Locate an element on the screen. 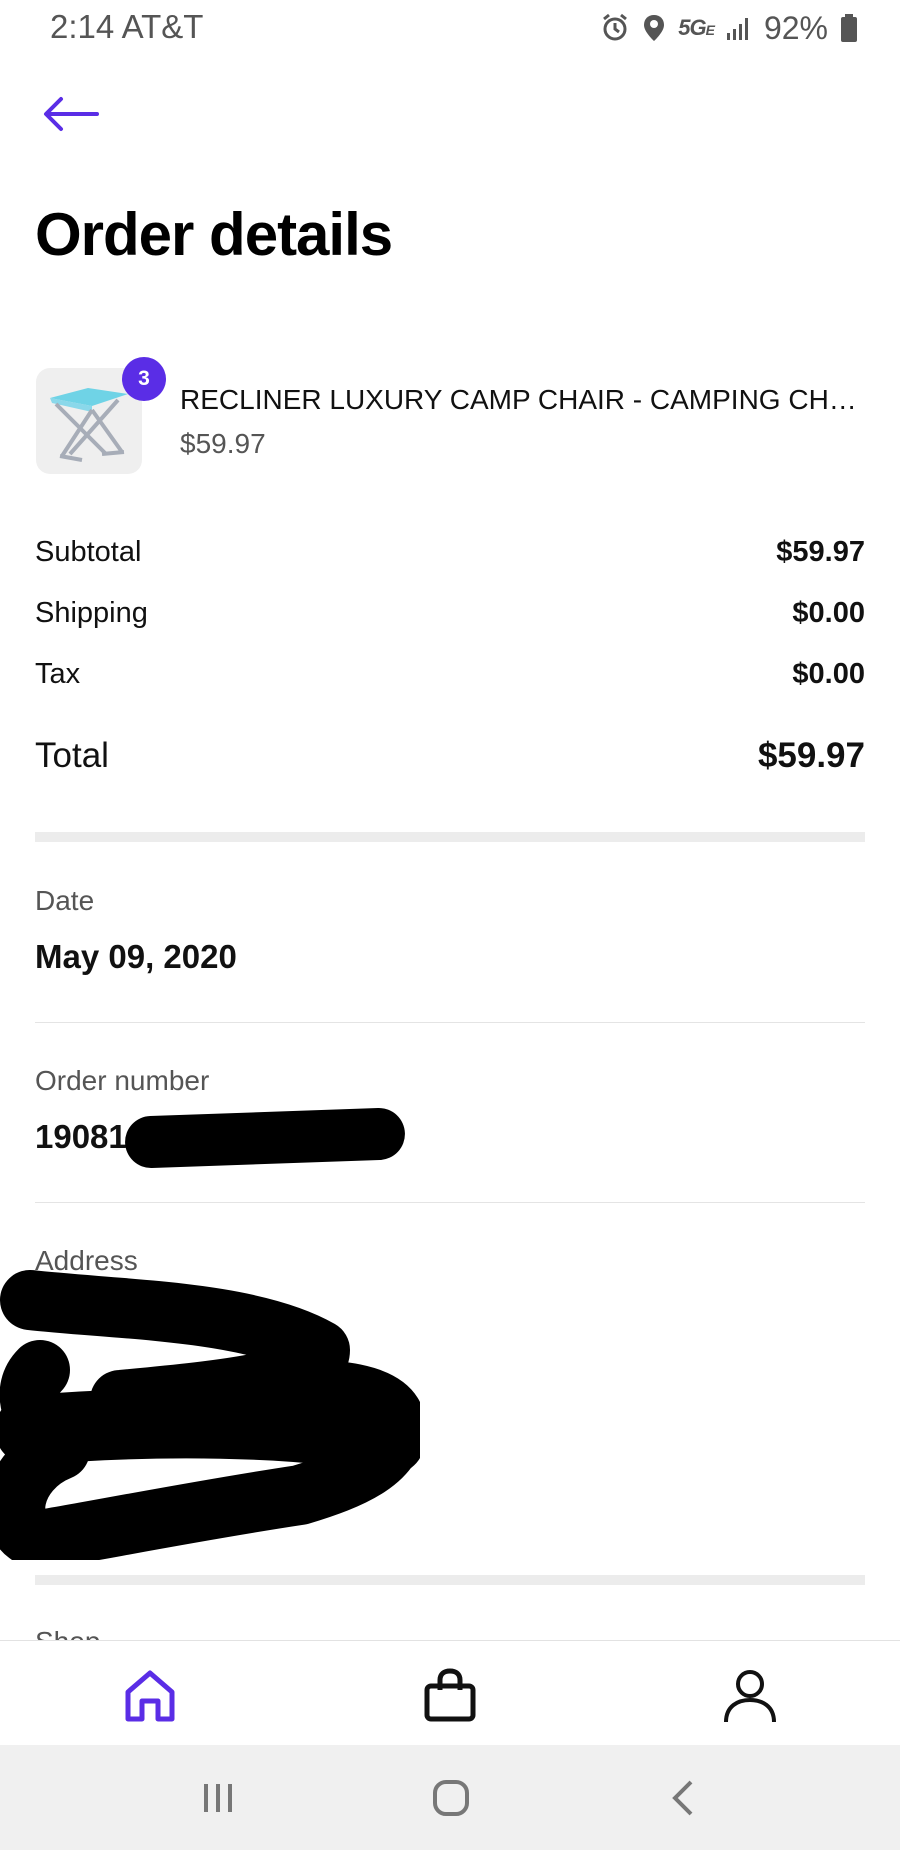  total-row: Total $59.97 is located at coordinates (450, 756).